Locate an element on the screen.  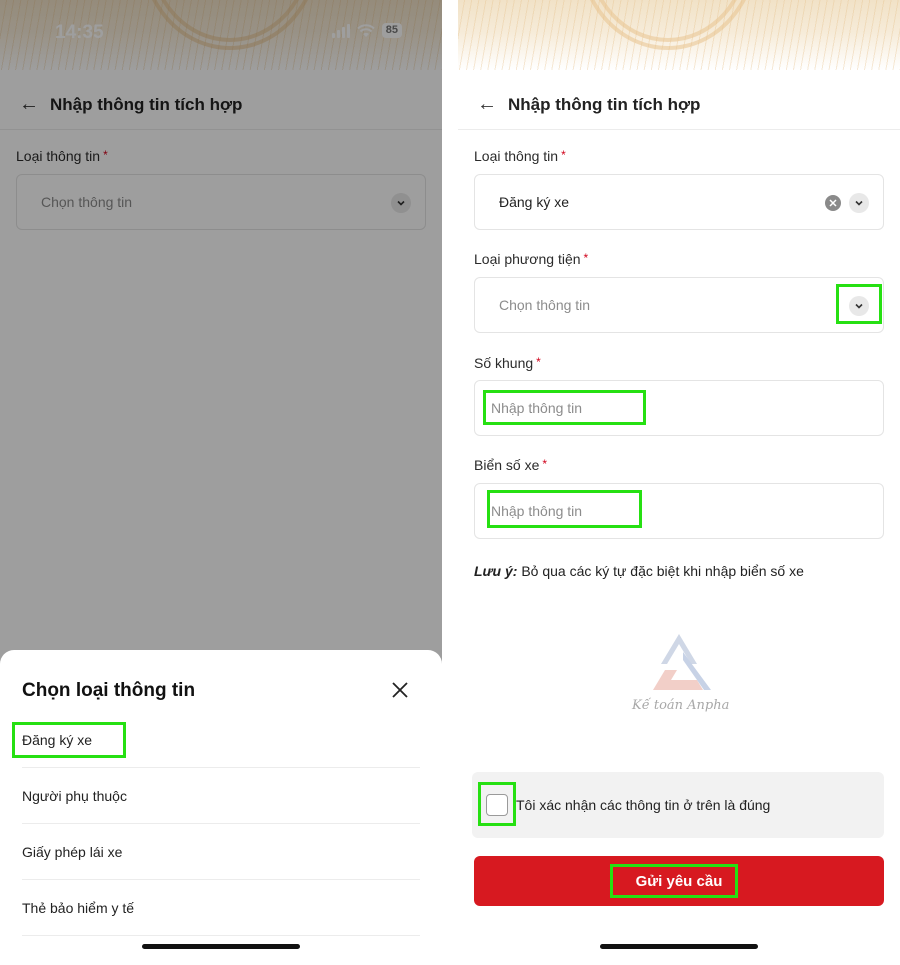
submit-label: Gửi yêu cầu is located at coordinates (679, 881).